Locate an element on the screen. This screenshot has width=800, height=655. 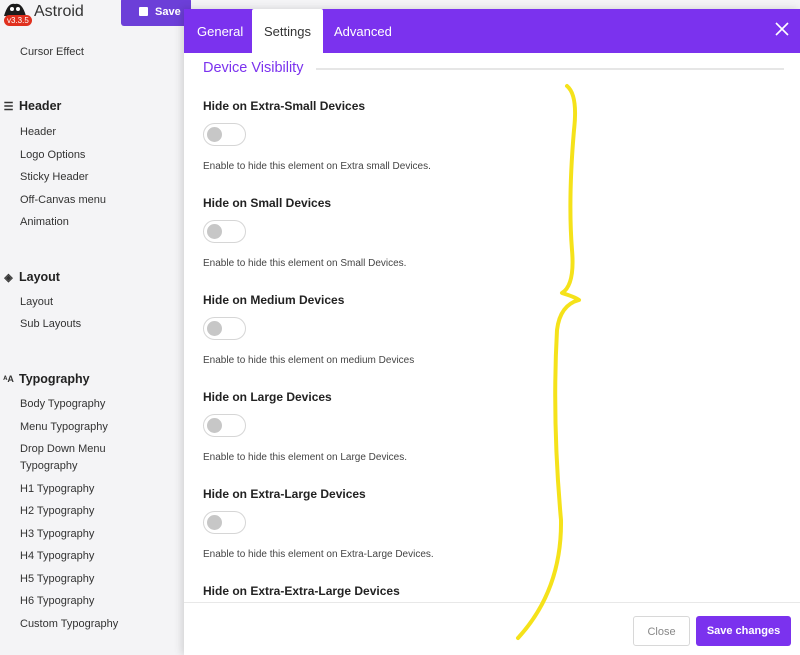
version-badge: v3.3.5 is located at coordinates (18, 20).